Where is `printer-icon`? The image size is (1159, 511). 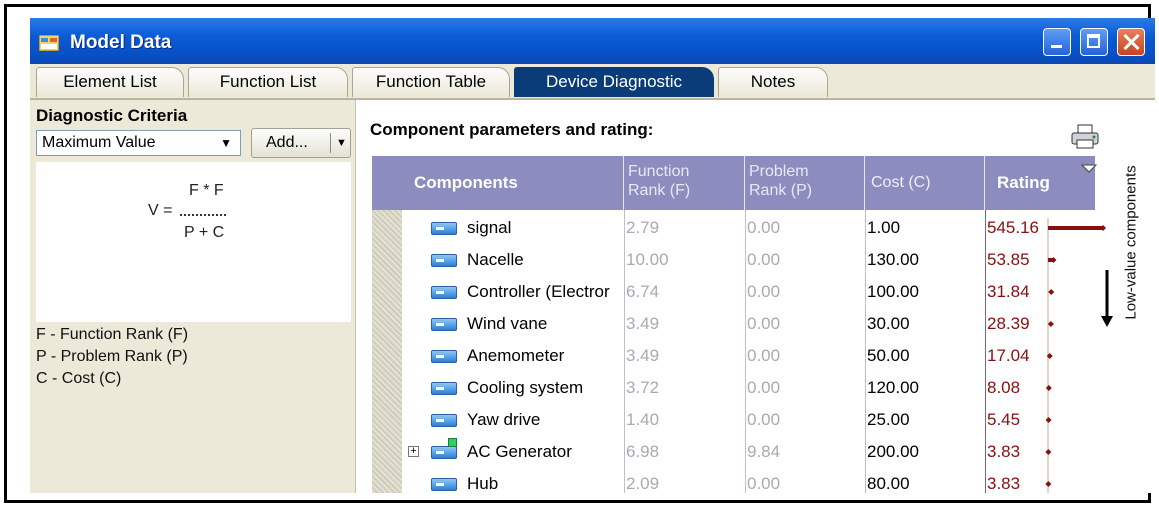
printer-icon is located at coordinates (1085, 137).